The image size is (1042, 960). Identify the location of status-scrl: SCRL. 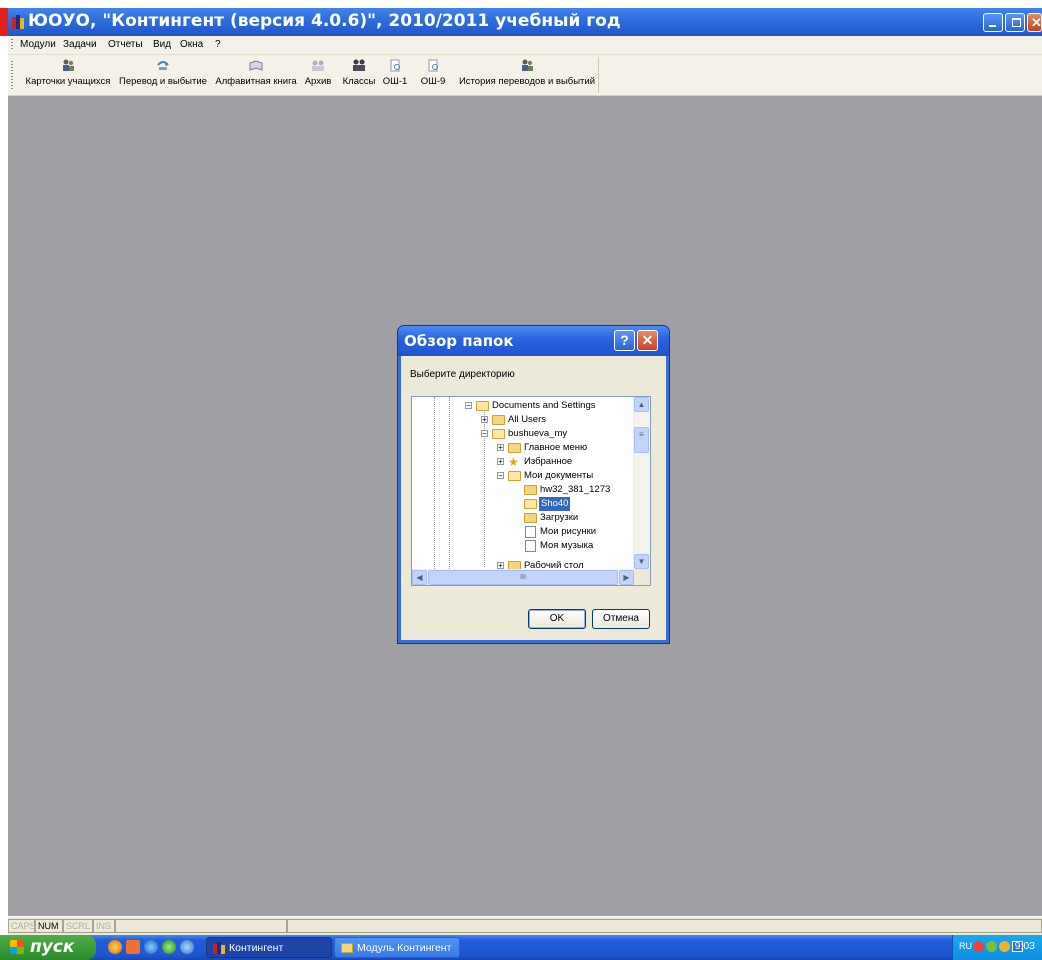
(78, 926).